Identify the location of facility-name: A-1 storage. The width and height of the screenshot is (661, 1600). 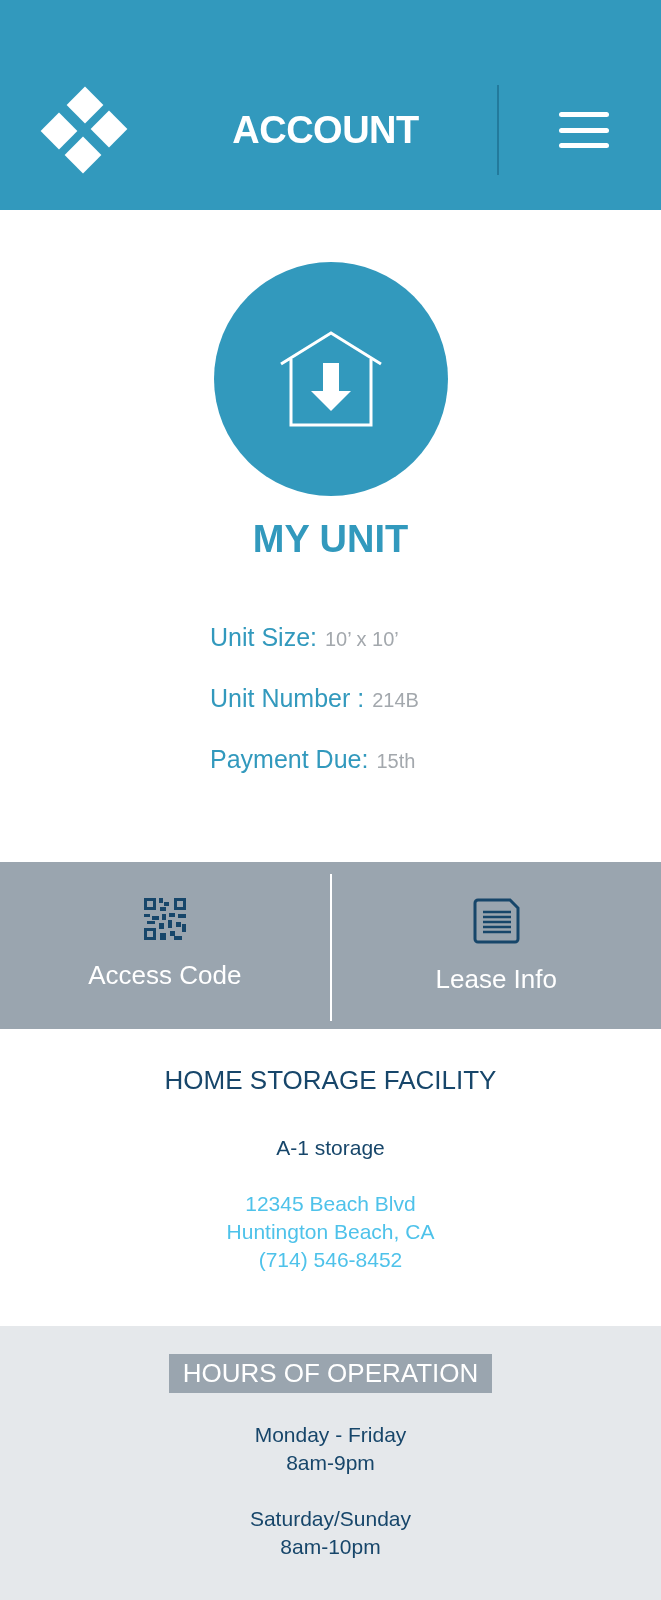
(330, 1148).